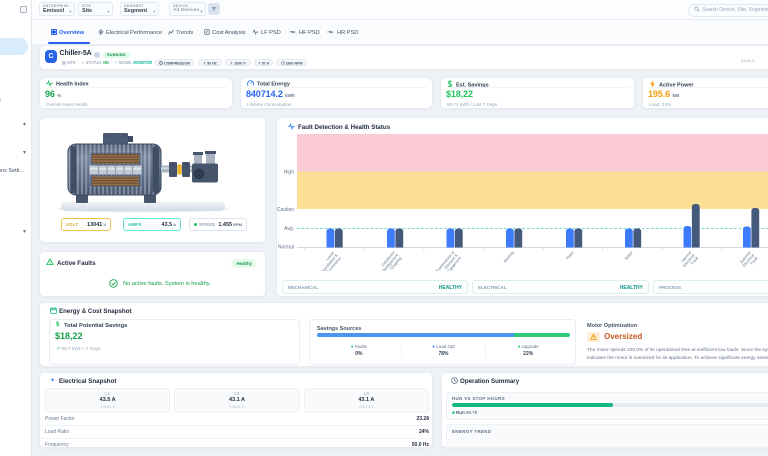  I want to click on svg-text: Caution, so click(285, 210).